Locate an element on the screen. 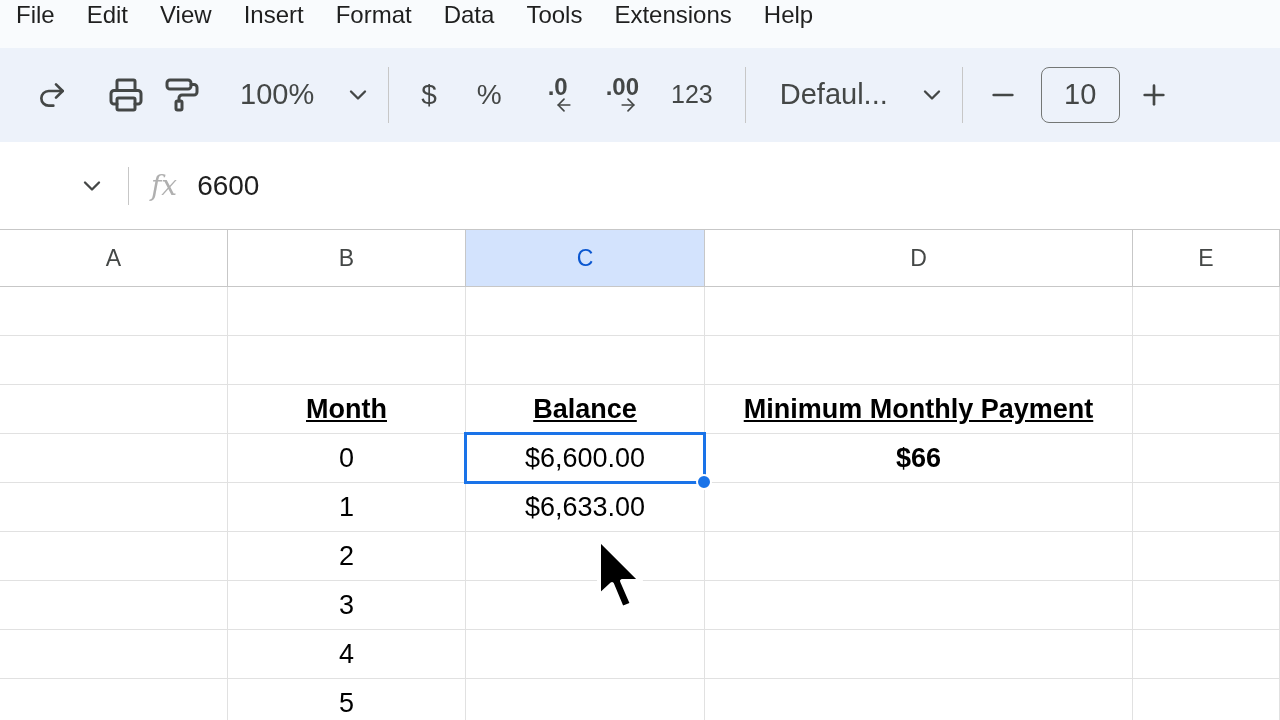 The image size is (1280, 720). percent-format-button: % is located at coordinates (489, 95).